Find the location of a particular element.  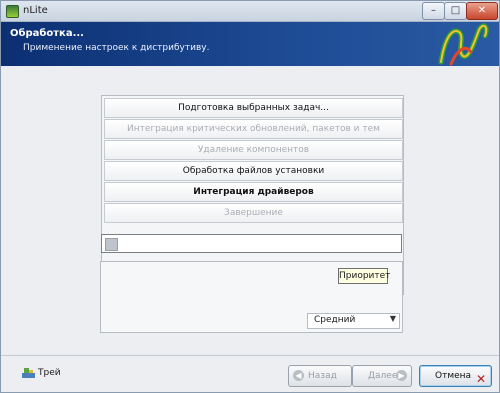

cancel-x-icon: ✕ is located at coordinates (480, 379).